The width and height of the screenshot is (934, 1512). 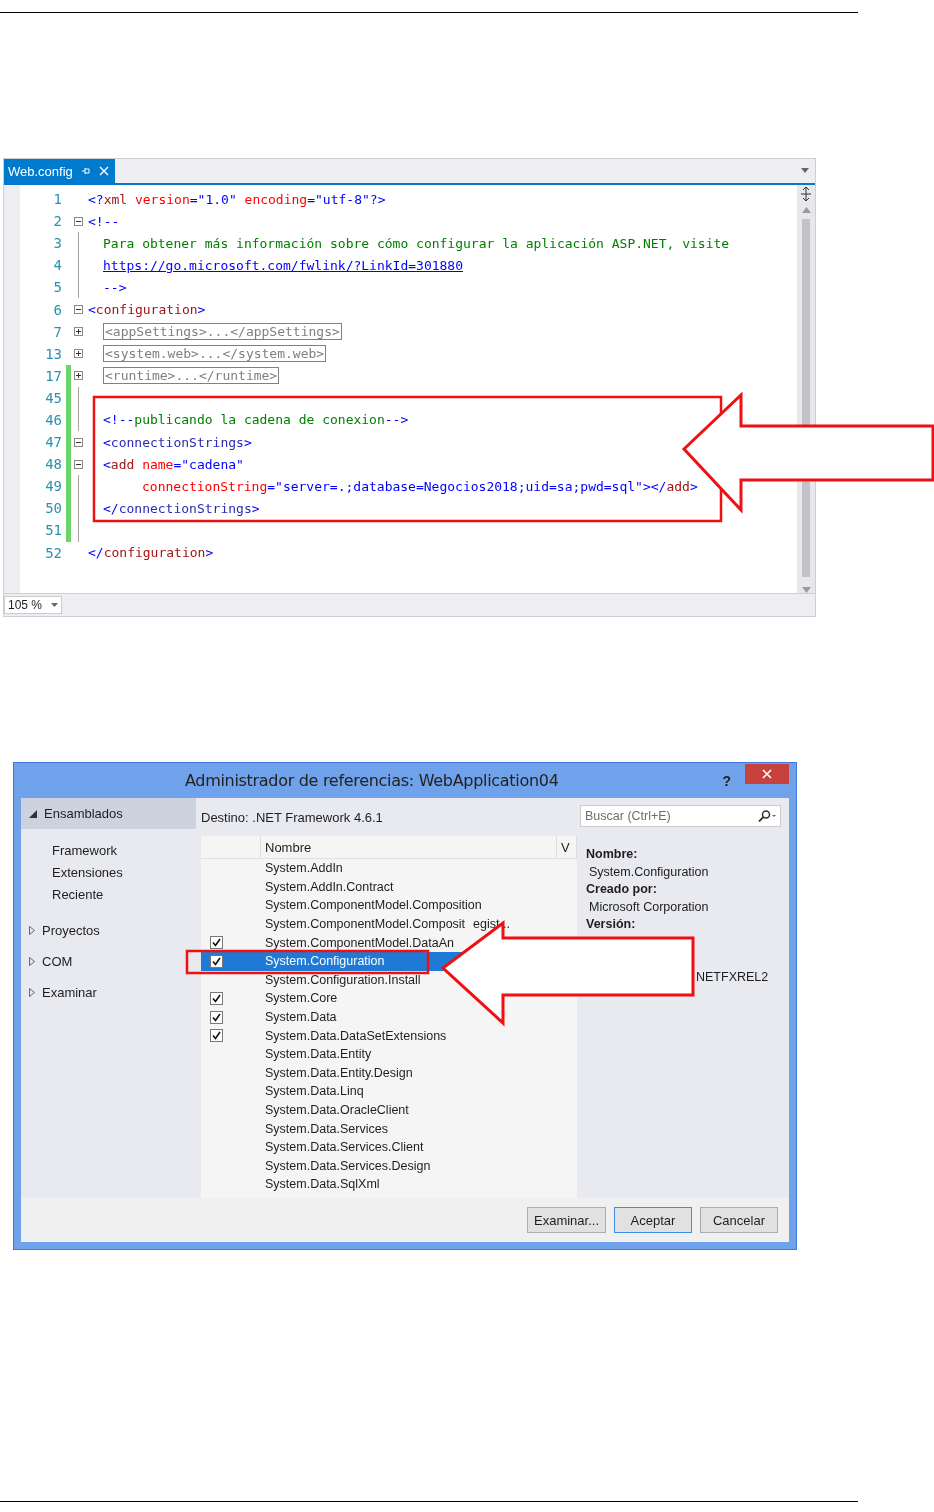 What do you see at coordinates (283, 265) in the screenshot?
I see `code-line: https://go.microsoft.com/fwlink/?LinkId=301880` at bounding box center [283, 265].